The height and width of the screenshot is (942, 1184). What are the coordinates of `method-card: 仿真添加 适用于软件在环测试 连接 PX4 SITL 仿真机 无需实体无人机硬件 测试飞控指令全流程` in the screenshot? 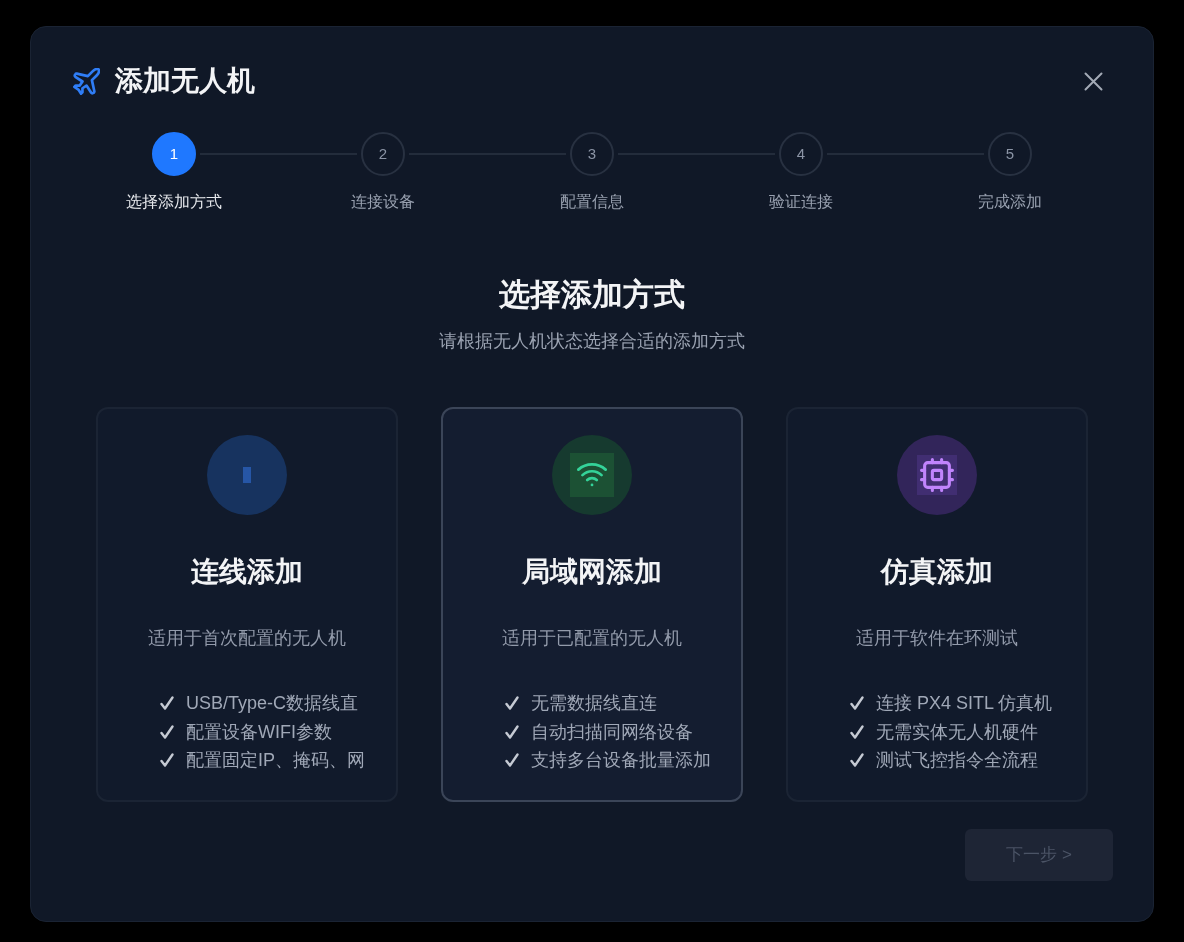 It's located at (937, 604).